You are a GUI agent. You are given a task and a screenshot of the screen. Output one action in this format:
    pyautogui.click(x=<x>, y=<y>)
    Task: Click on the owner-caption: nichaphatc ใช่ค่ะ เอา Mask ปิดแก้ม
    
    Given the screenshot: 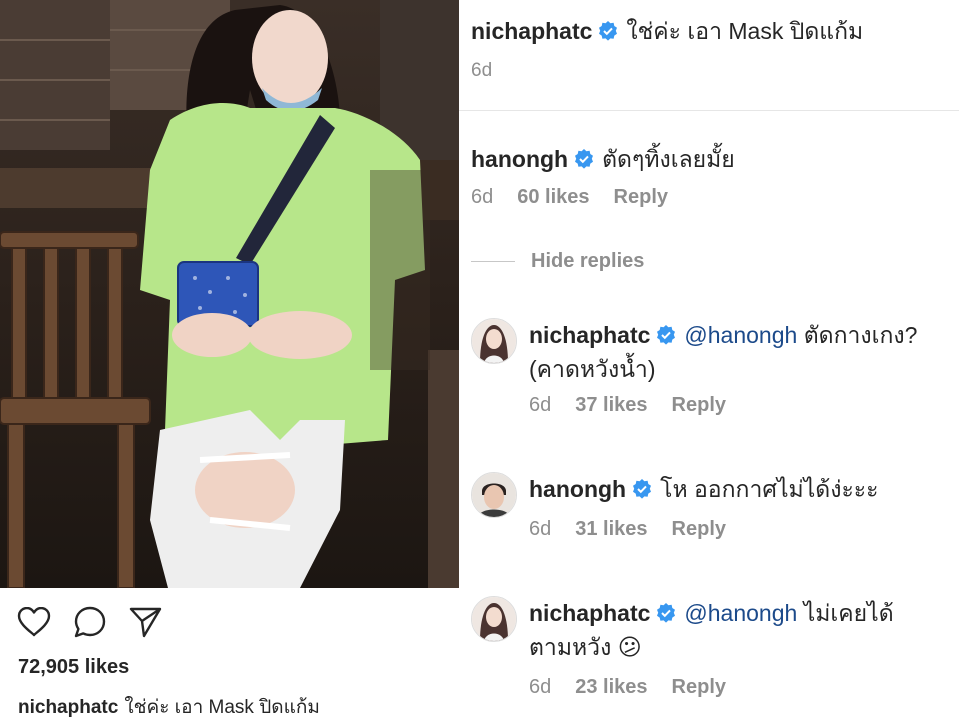 What is the action you would take?
    pyautogui.click(x=667, y=32)
    